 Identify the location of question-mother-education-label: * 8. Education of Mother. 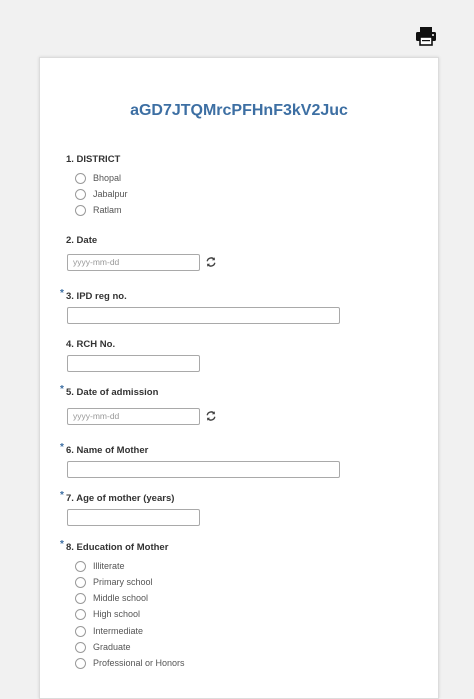
(114, 546).